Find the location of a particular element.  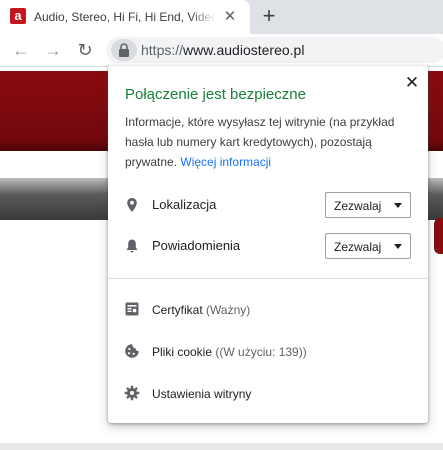

site-settings-row: Ustawienia witryny is located at coordinates (201, 394).